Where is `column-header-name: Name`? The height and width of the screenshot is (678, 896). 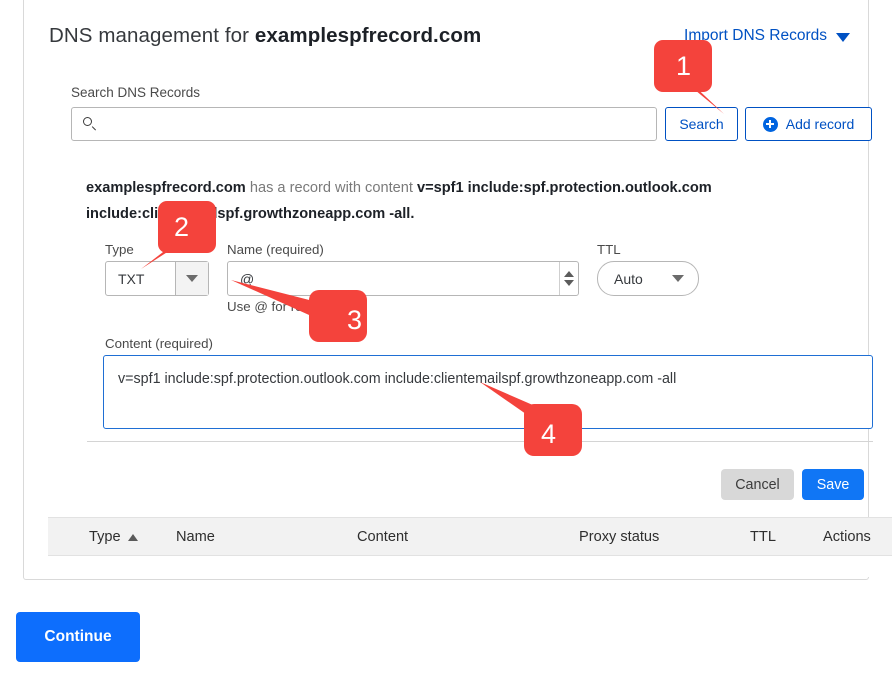 column-header-name: Name is located at coordinates (195, 537).